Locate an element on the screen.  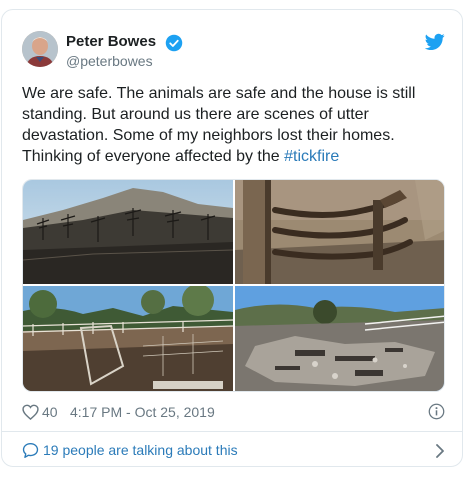
tweet-timestamp: 4:17 PM - Oct 25, 2019 is located at coordinates (142, 412).